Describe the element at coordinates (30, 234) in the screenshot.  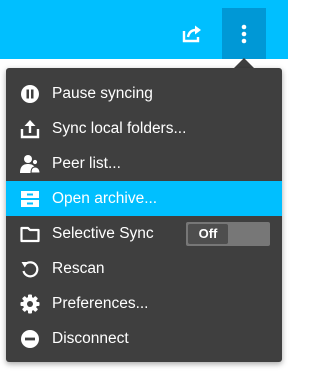
I see `folder-icon` at that location.